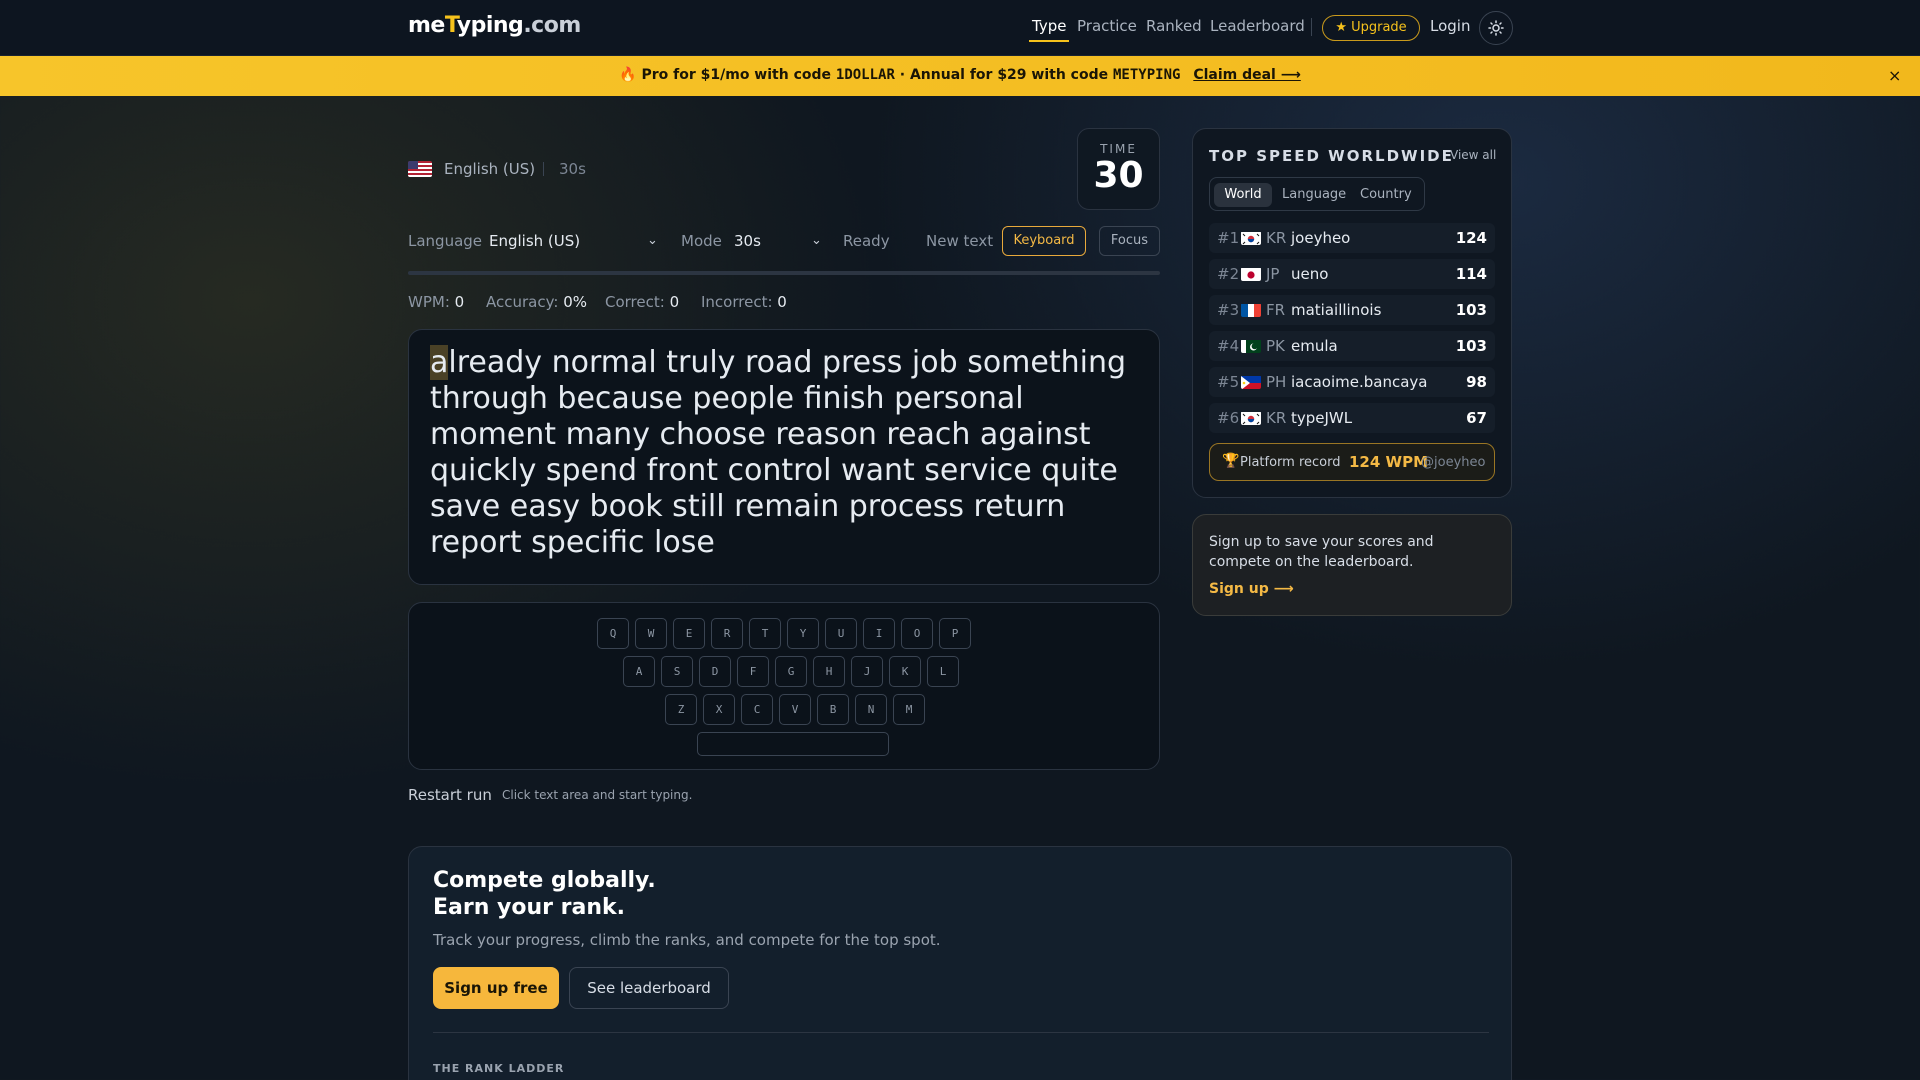  Describe the element at coordinates (1473, 155) in the screenshot. I see `view-all-link: View all` at that location.